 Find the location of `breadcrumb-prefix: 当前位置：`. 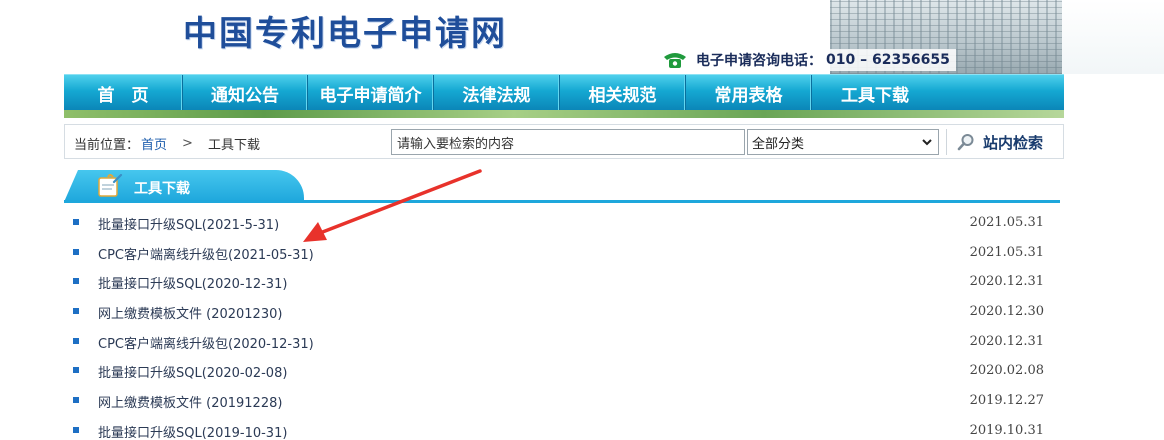

breadcrumb-prefix: 当前位置： is located at coordinates (107, 145).